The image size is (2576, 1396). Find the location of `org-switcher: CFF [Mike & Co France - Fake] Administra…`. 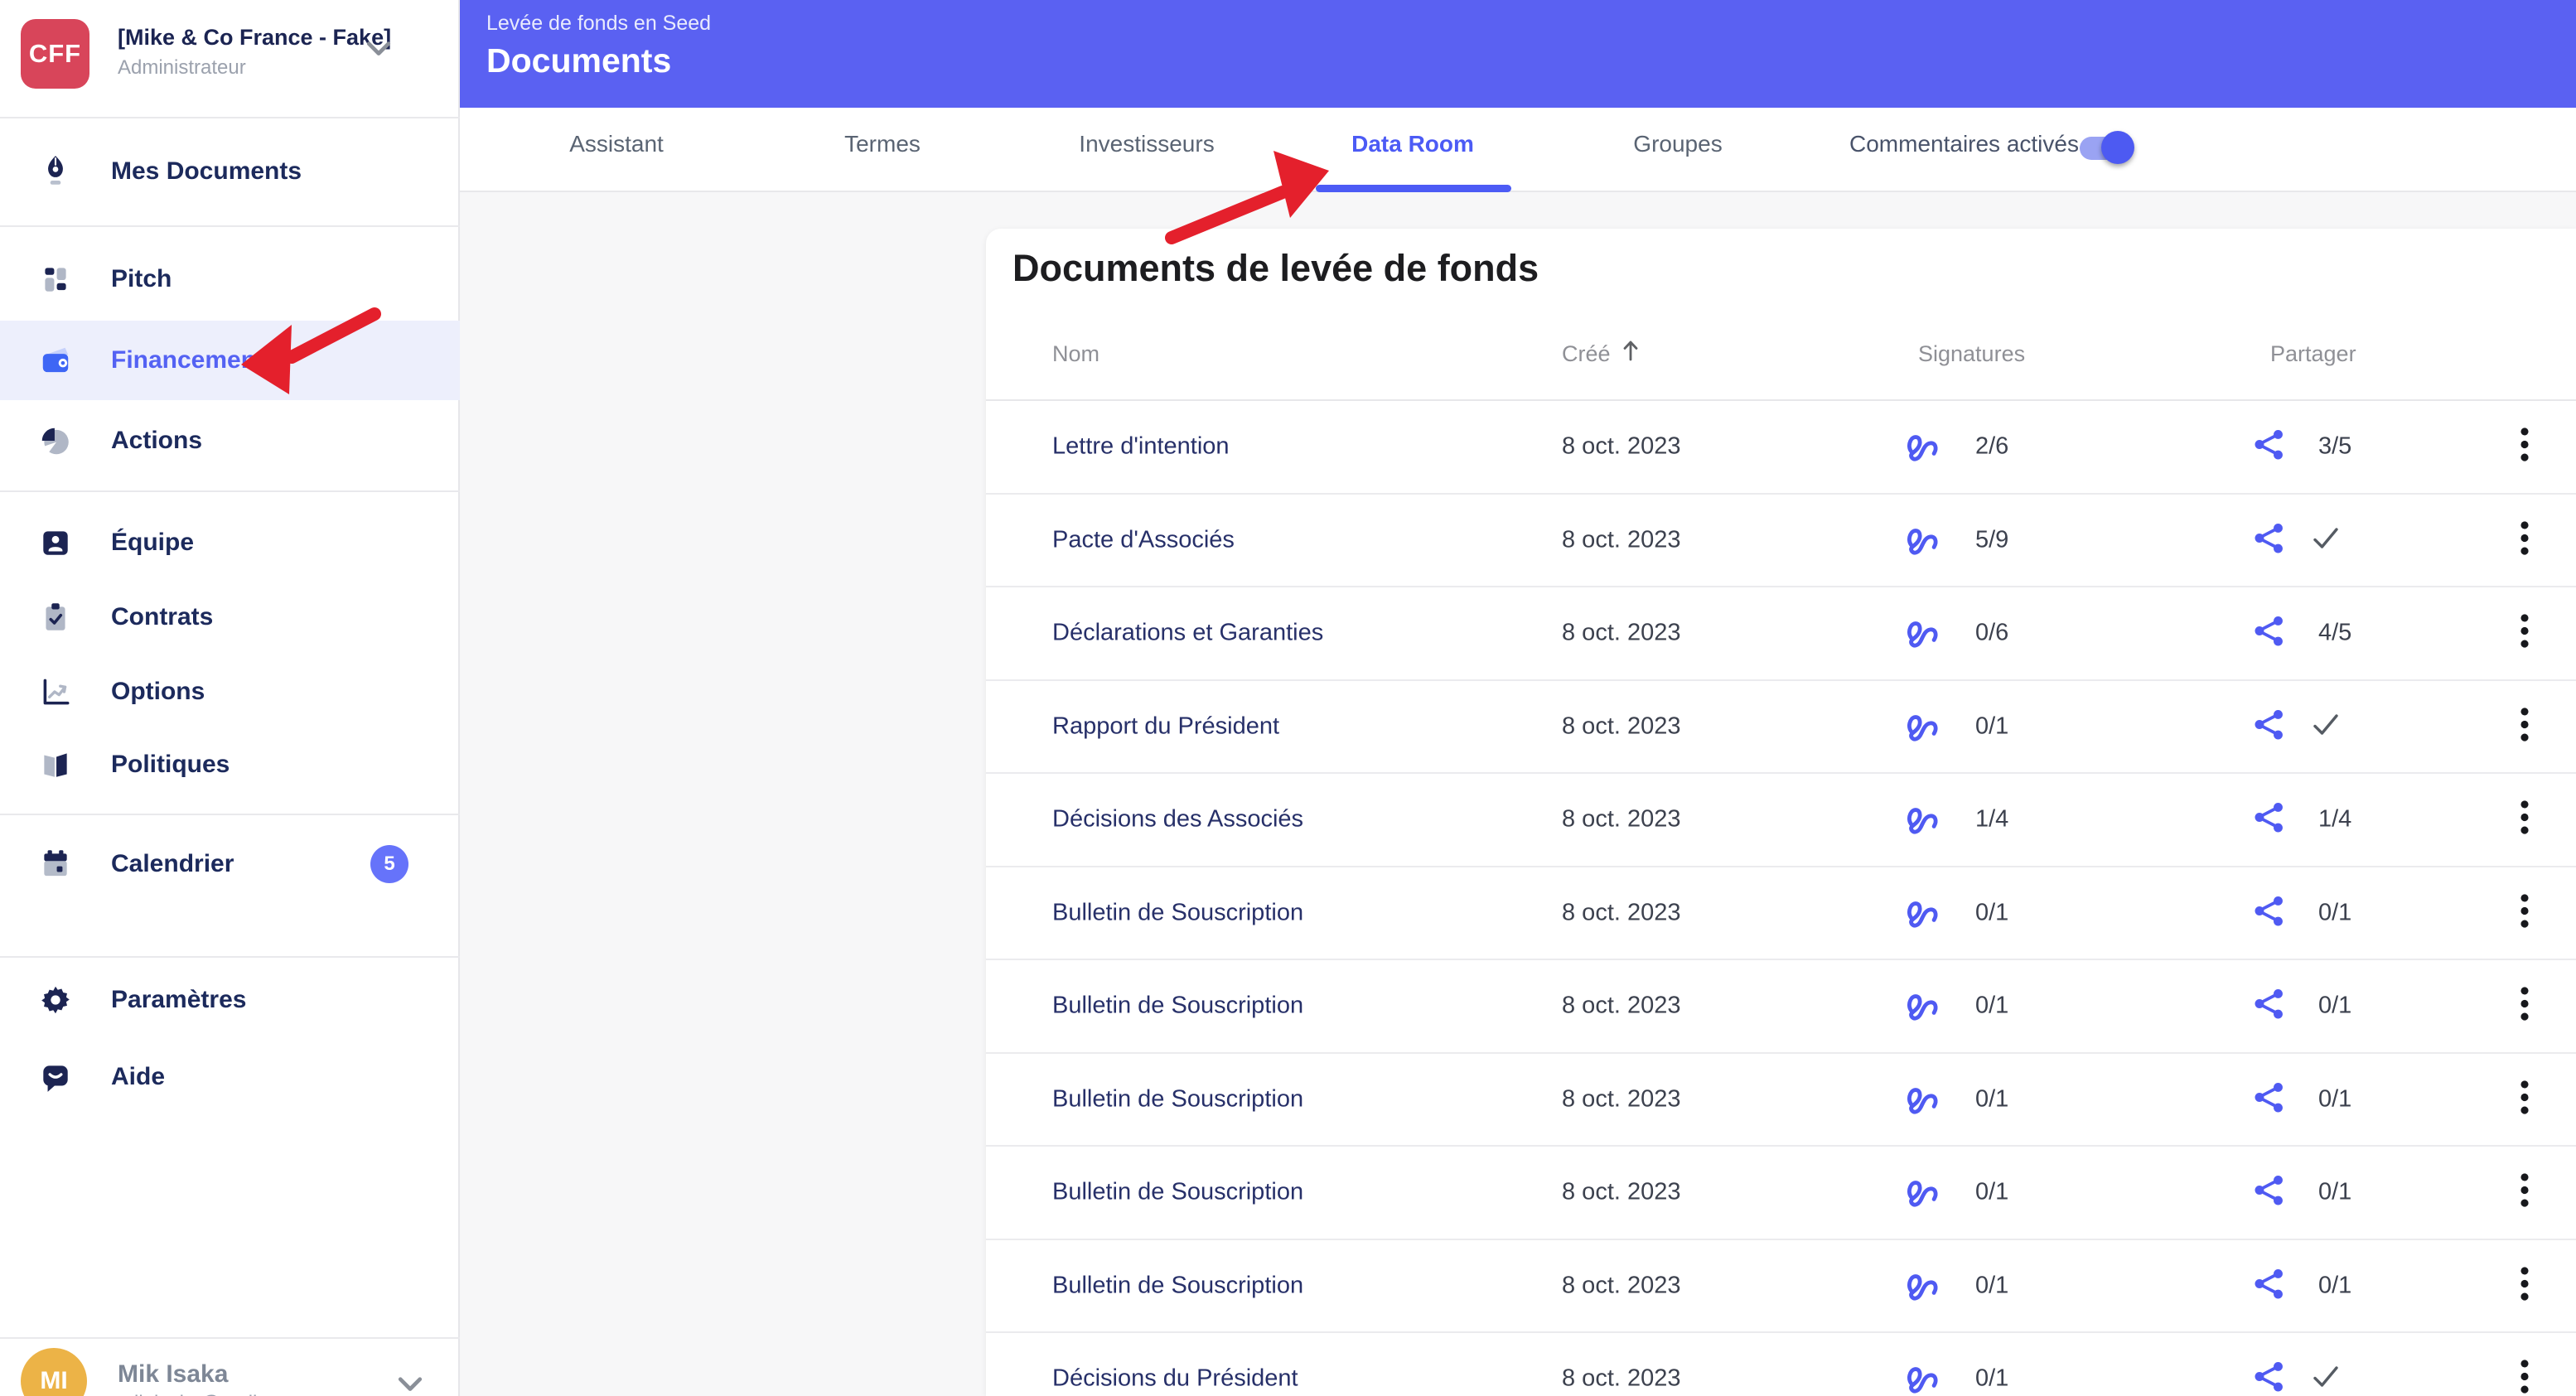

org-switcher: CFF [Mike & Co France - Fake] Administra… is located at coordinates (230, 59).